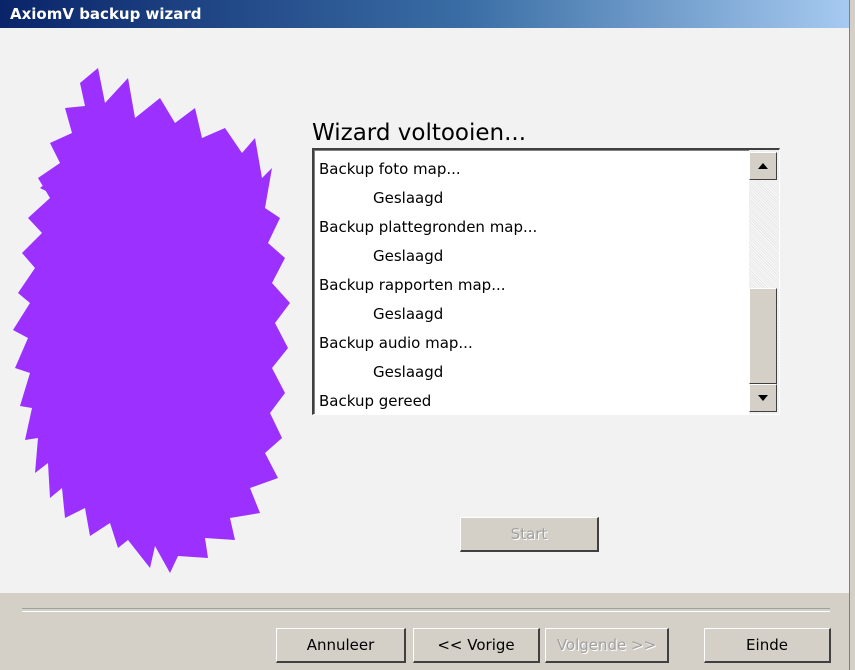 The width and height of the screenshot is (855, 670). What do you see at coordinates (424, 14) in the screenshot?
I see `title-bar: AxiomV backup wizard` at bounding box center [424, 14].